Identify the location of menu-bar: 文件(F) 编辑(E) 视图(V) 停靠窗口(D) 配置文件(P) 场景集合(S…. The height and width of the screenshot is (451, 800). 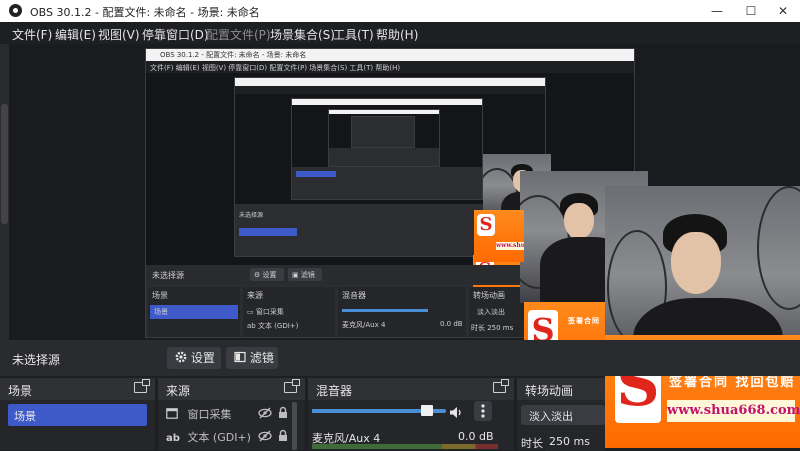
(400, 33).